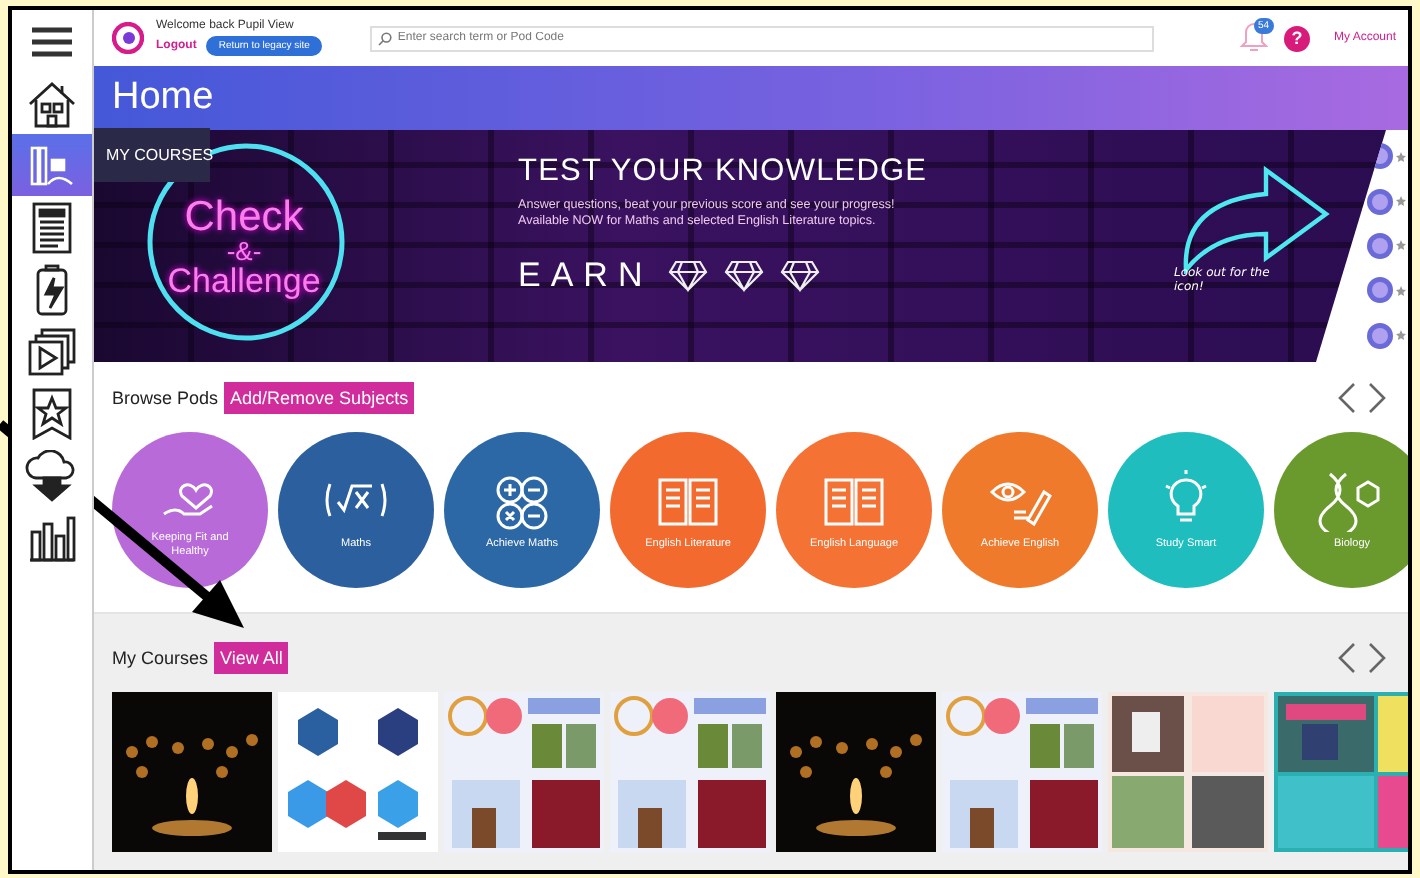 The image size is (1420, 878). Describe the element at coordinates (152, 155) in the screenshot. I see `tooltip: MY COURSES` at that location.